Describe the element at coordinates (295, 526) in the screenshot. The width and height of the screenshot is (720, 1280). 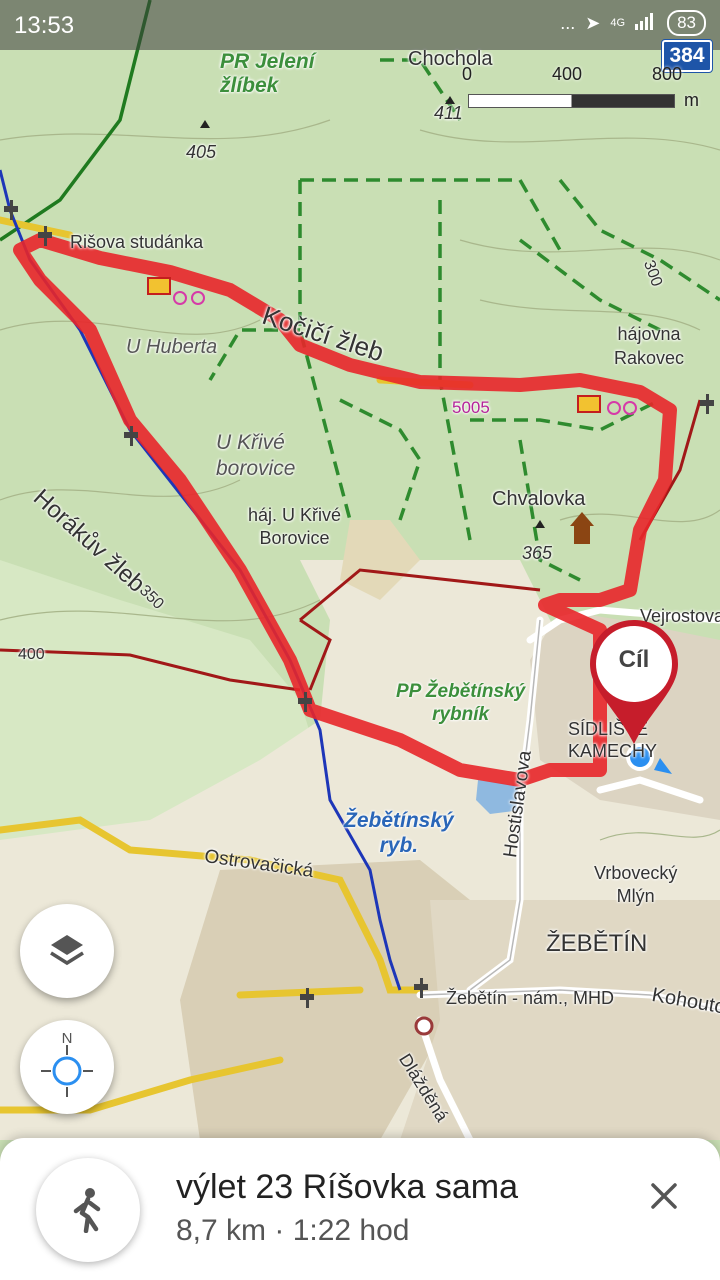
I see `label-haj-u-krive-borovice: háj. U Křivé Borovice` at that location.